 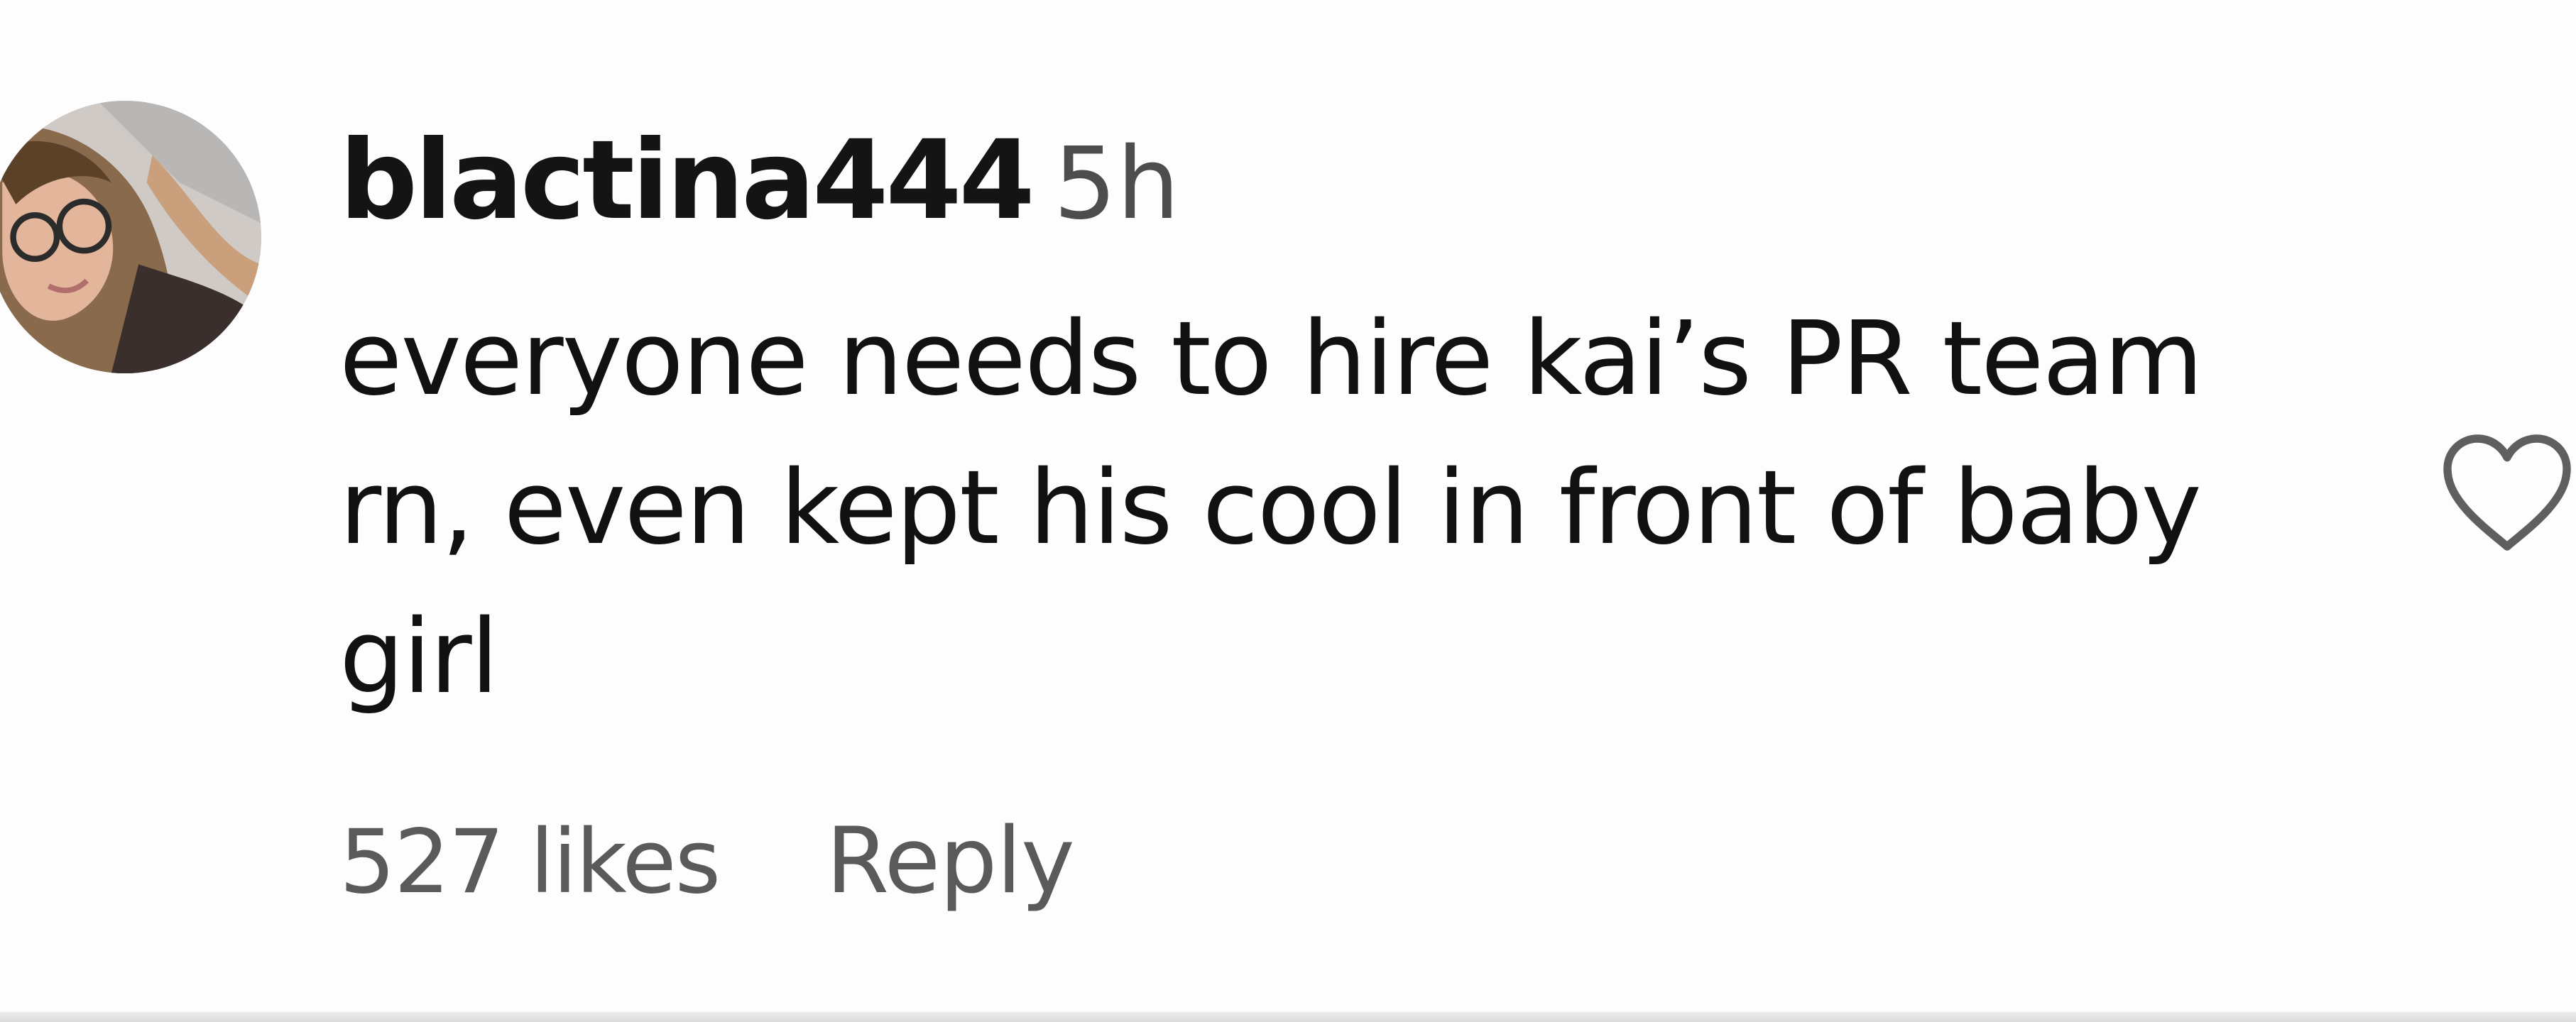 I want to click on likes-count: 527 likes, so click(x=530, y=862).